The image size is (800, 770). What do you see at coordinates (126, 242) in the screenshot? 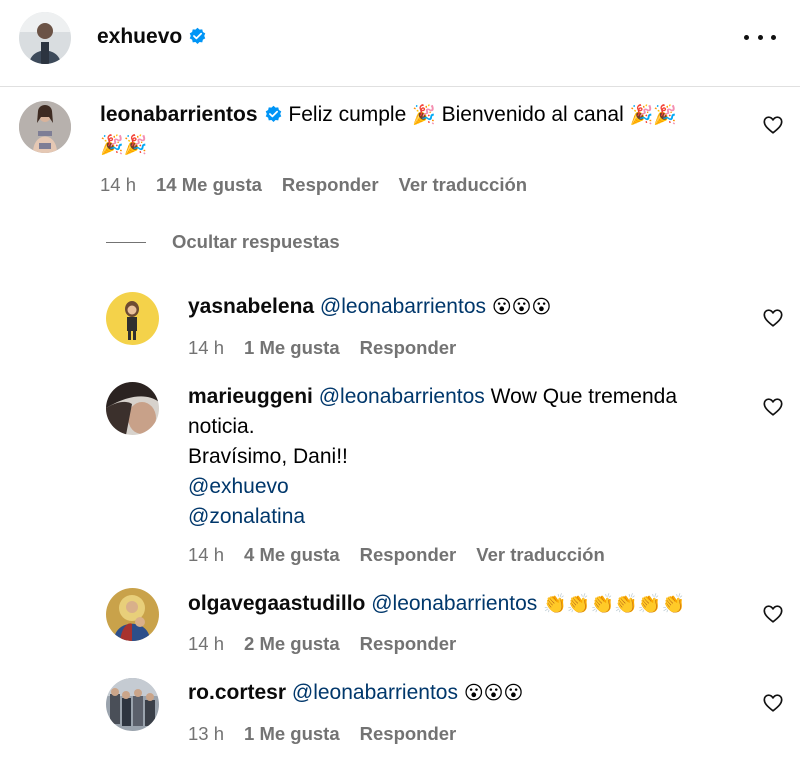
I see `replies-divider` at bounding box center [126, 242].